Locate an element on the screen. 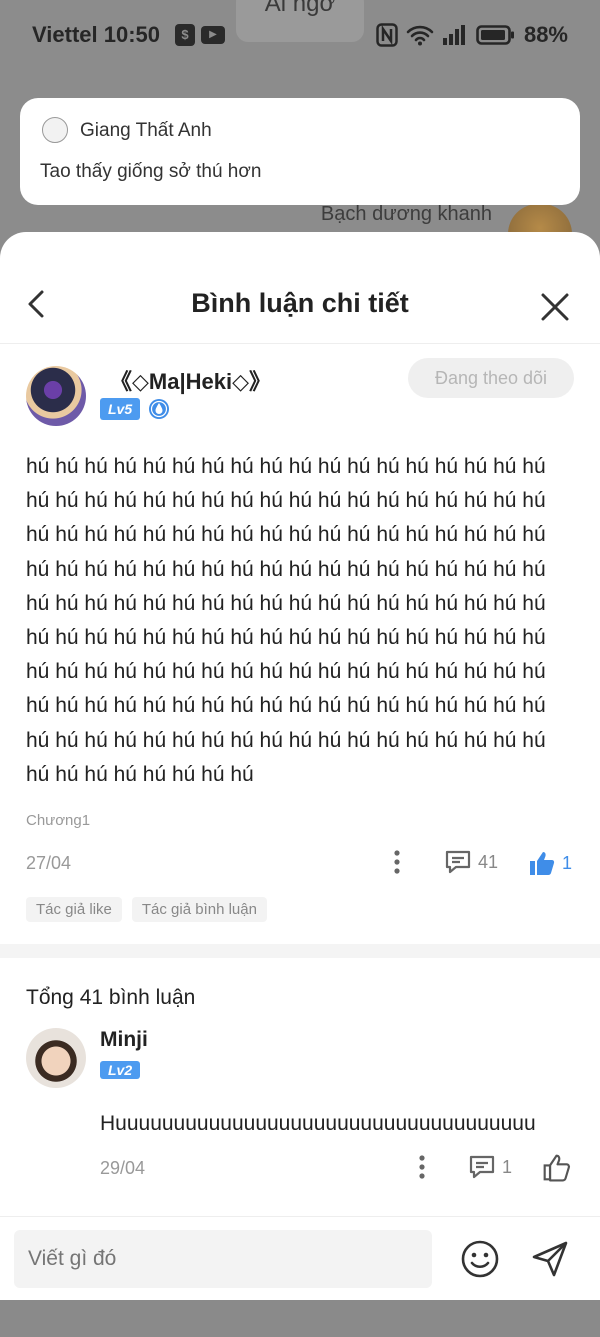 This screenshot has height=1337, width=600. notification-icons: $ ▶ is located at coordinates (200, 35).